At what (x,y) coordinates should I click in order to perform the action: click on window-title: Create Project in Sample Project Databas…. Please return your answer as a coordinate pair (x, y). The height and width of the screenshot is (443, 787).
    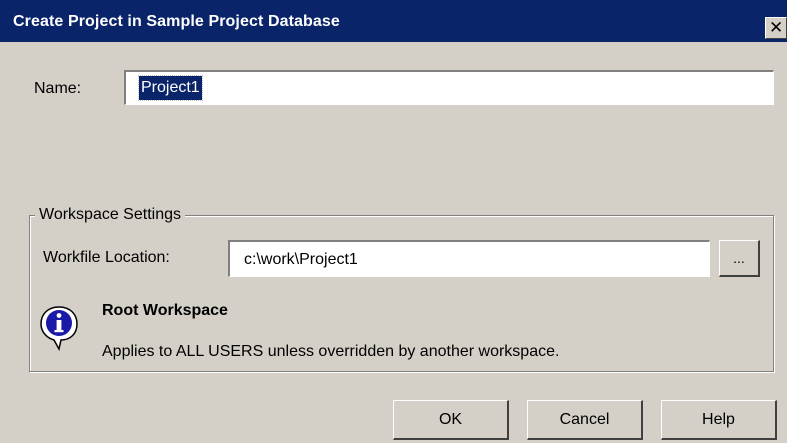
    Looking at the image, I should click on (176, 21).